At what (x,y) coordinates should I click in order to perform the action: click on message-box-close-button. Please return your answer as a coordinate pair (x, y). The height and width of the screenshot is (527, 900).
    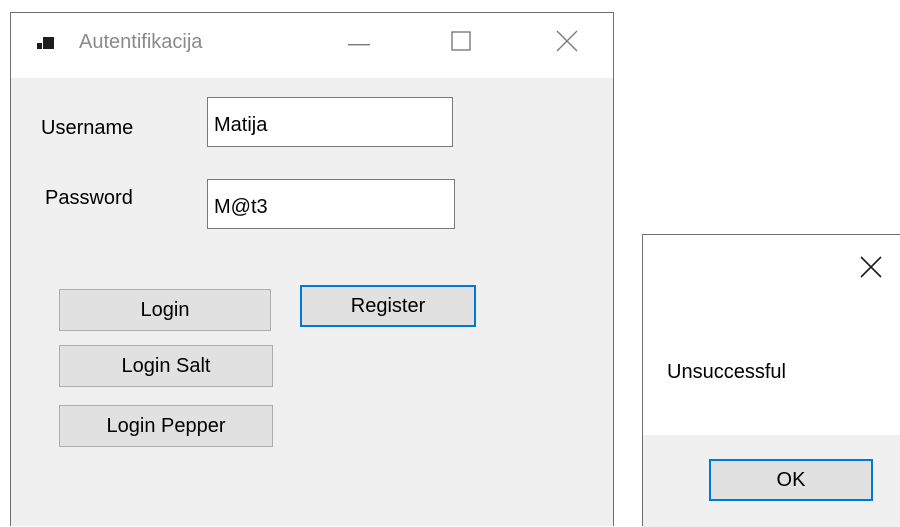
    Looking at the image, I should click on (871, 269).